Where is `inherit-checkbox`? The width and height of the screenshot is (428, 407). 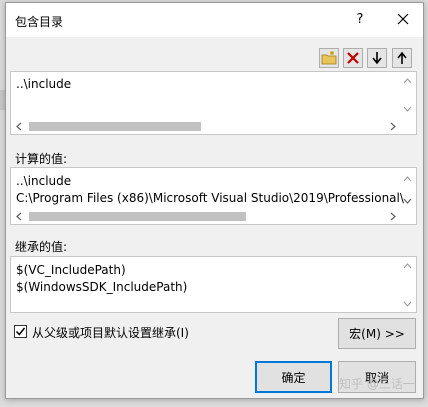
inherit-checkbox is located at coordinates (20, 331).